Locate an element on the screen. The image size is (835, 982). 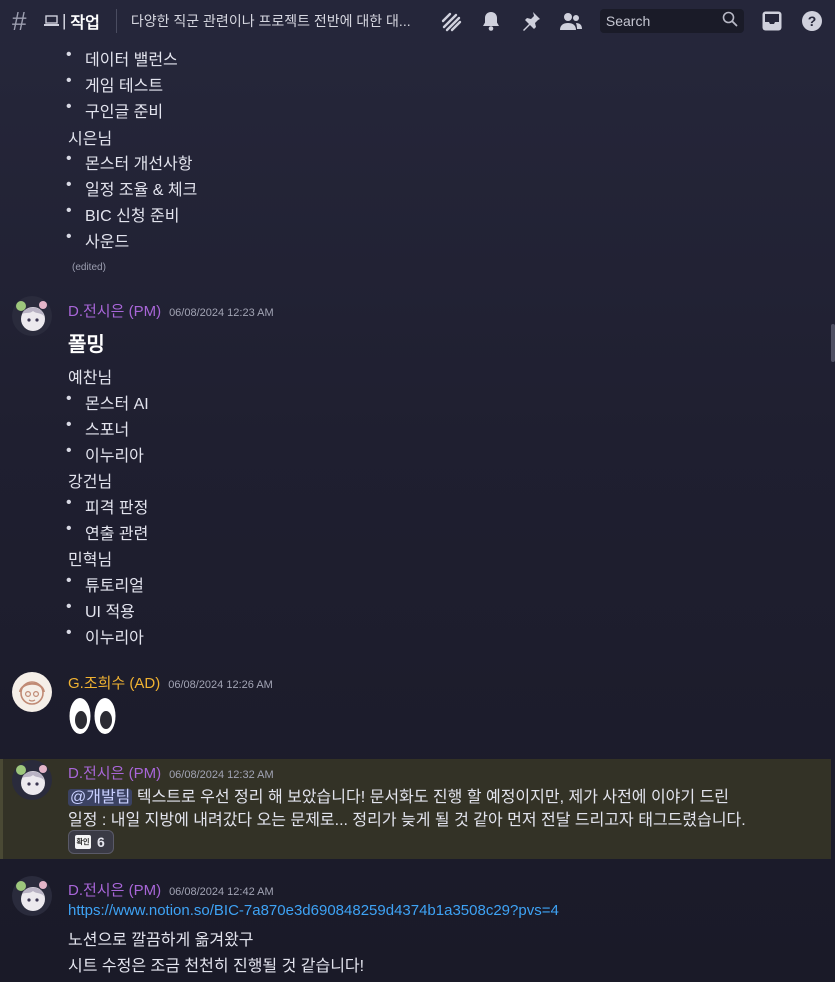
list-item: 몬스터 개선사항 is located at coordinates (129, 162).